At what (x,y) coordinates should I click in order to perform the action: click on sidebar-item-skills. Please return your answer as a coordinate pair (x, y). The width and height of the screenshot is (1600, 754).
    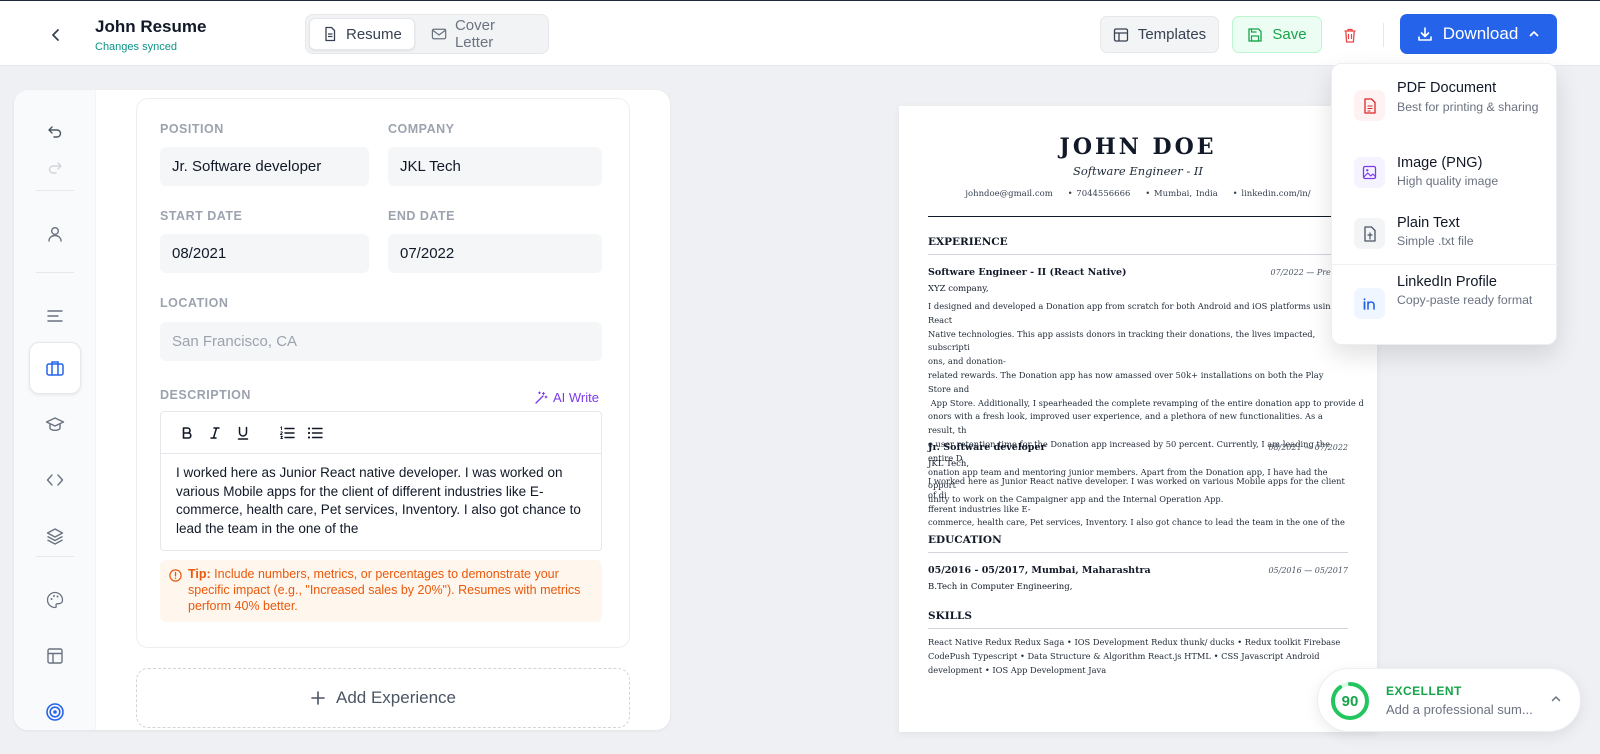
    Looking at the image, I should click on (55, 480).